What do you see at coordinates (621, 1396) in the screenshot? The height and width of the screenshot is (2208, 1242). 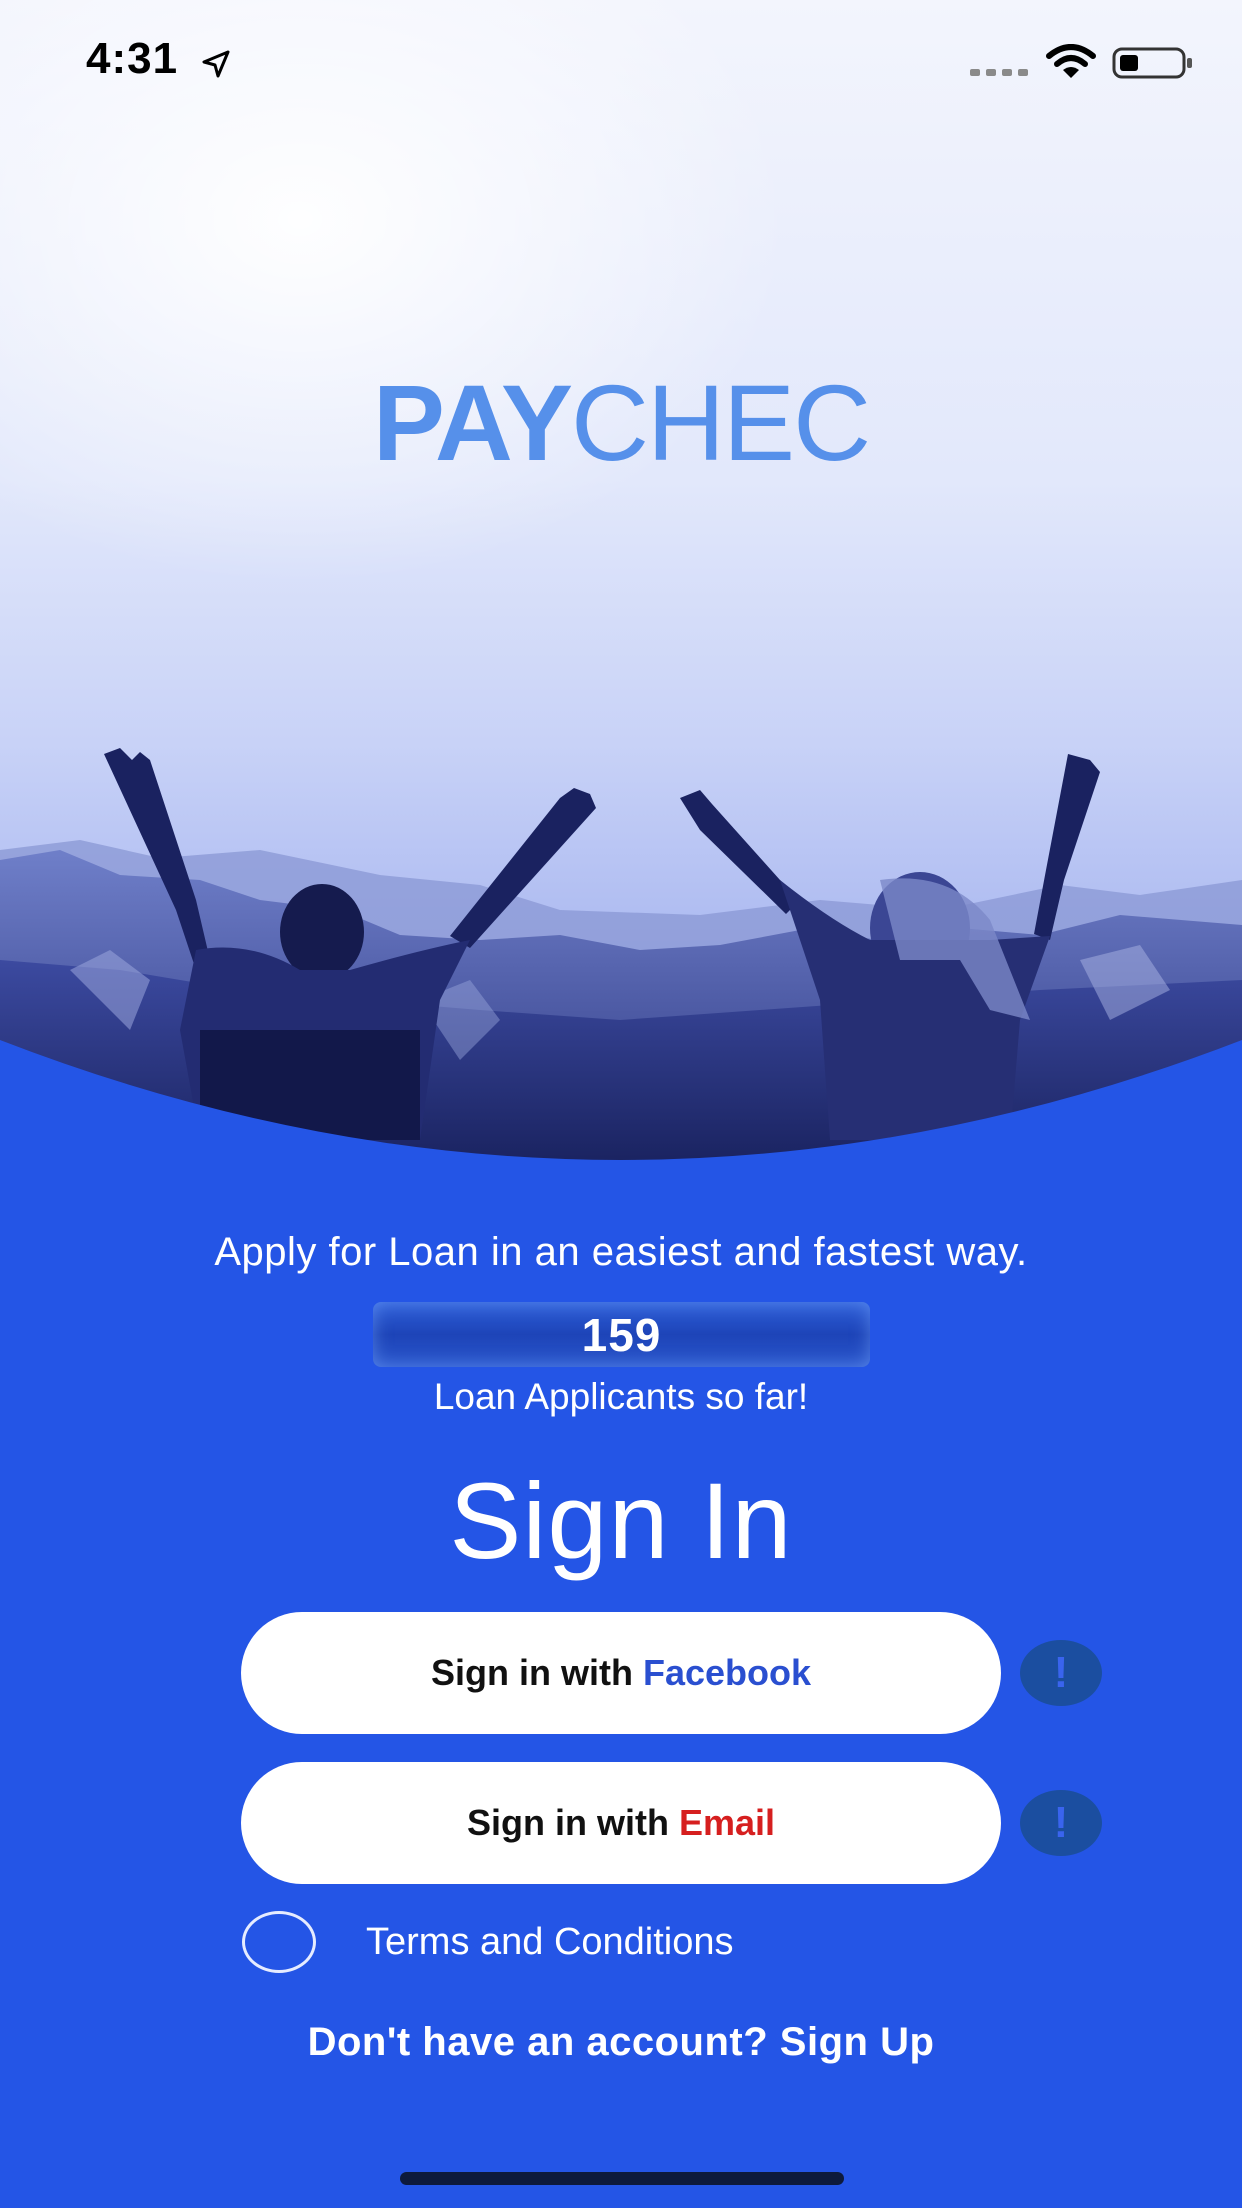 I see `applicant-caption: Loan Applicants so far!` at bounding box center [621, 1396].